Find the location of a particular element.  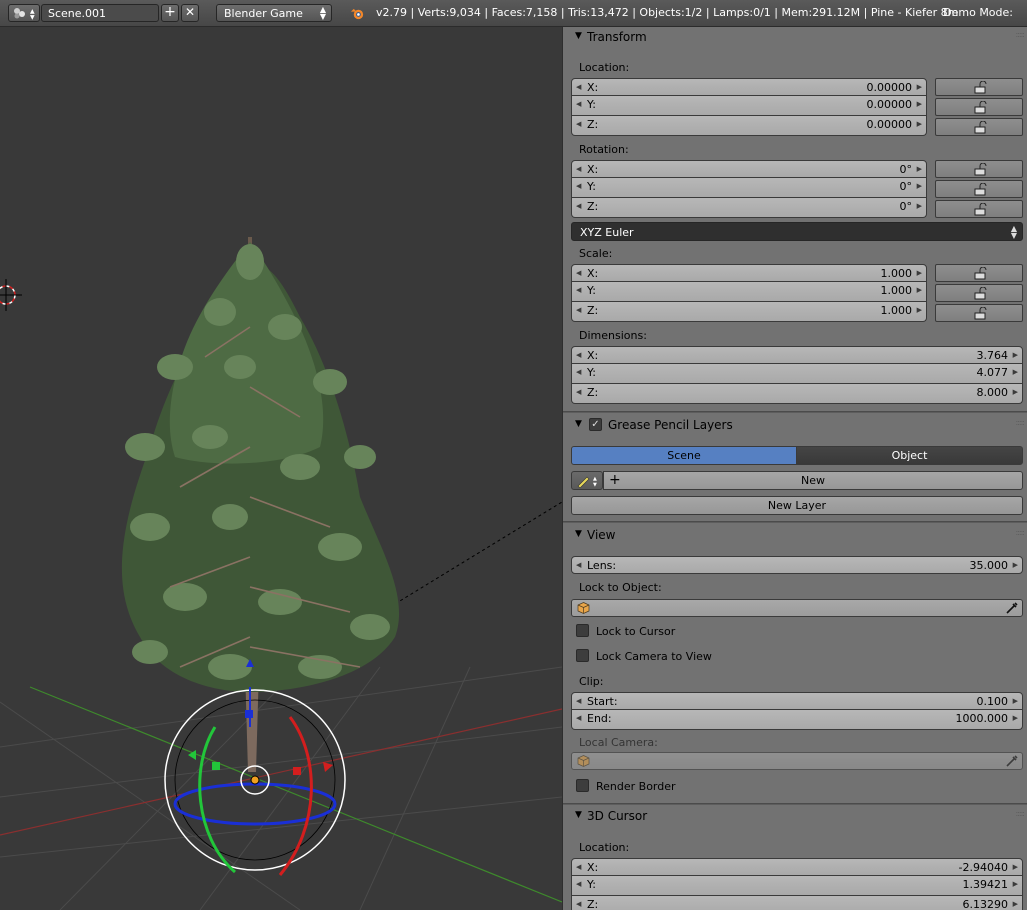

render-engine-label: Blender Game is located at coordinates (263, 13).